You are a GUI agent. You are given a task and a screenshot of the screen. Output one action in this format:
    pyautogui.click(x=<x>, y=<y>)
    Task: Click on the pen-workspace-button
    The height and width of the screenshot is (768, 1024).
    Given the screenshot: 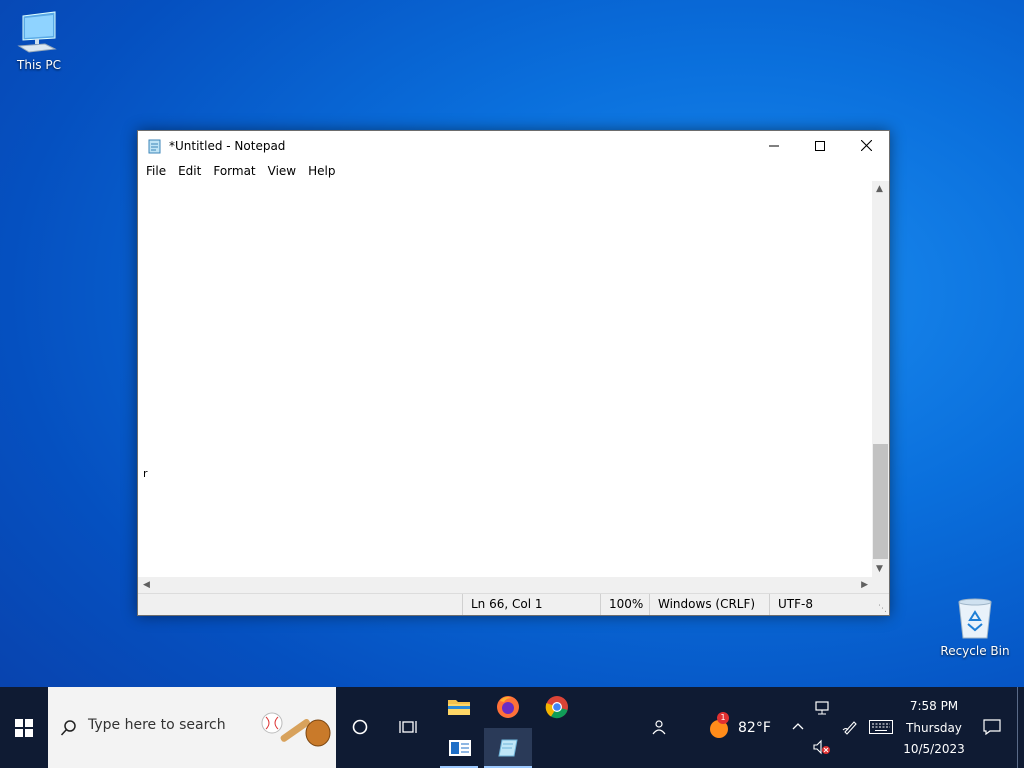 What is the action you would take?
    pyautogui.click(x=850, y=727)
    